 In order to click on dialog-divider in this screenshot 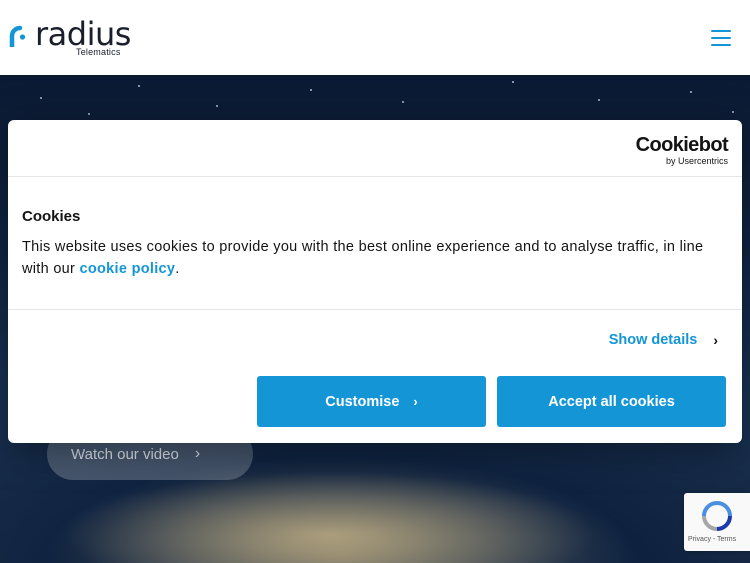, I will do `click(375, 309)`.